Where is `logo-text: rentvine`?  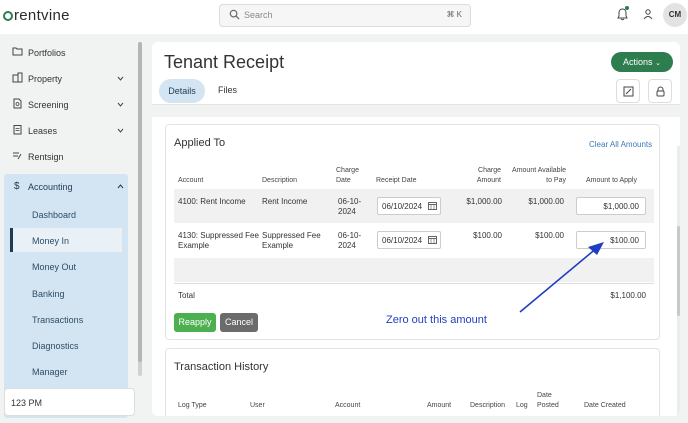
logo-text: rentvine is located at coordinates (42, 15).